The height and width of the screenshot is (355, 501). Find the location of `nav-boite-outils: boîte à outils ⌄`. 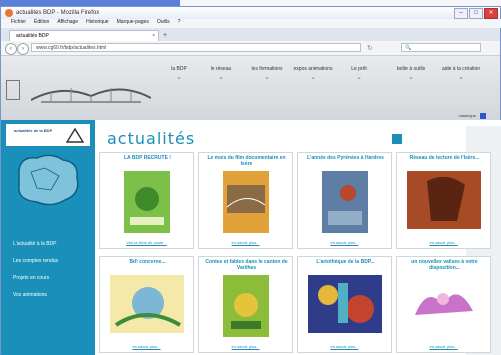

nav-boite-outils: boîte à outils ⌄ is located at coordinates (411, 73).